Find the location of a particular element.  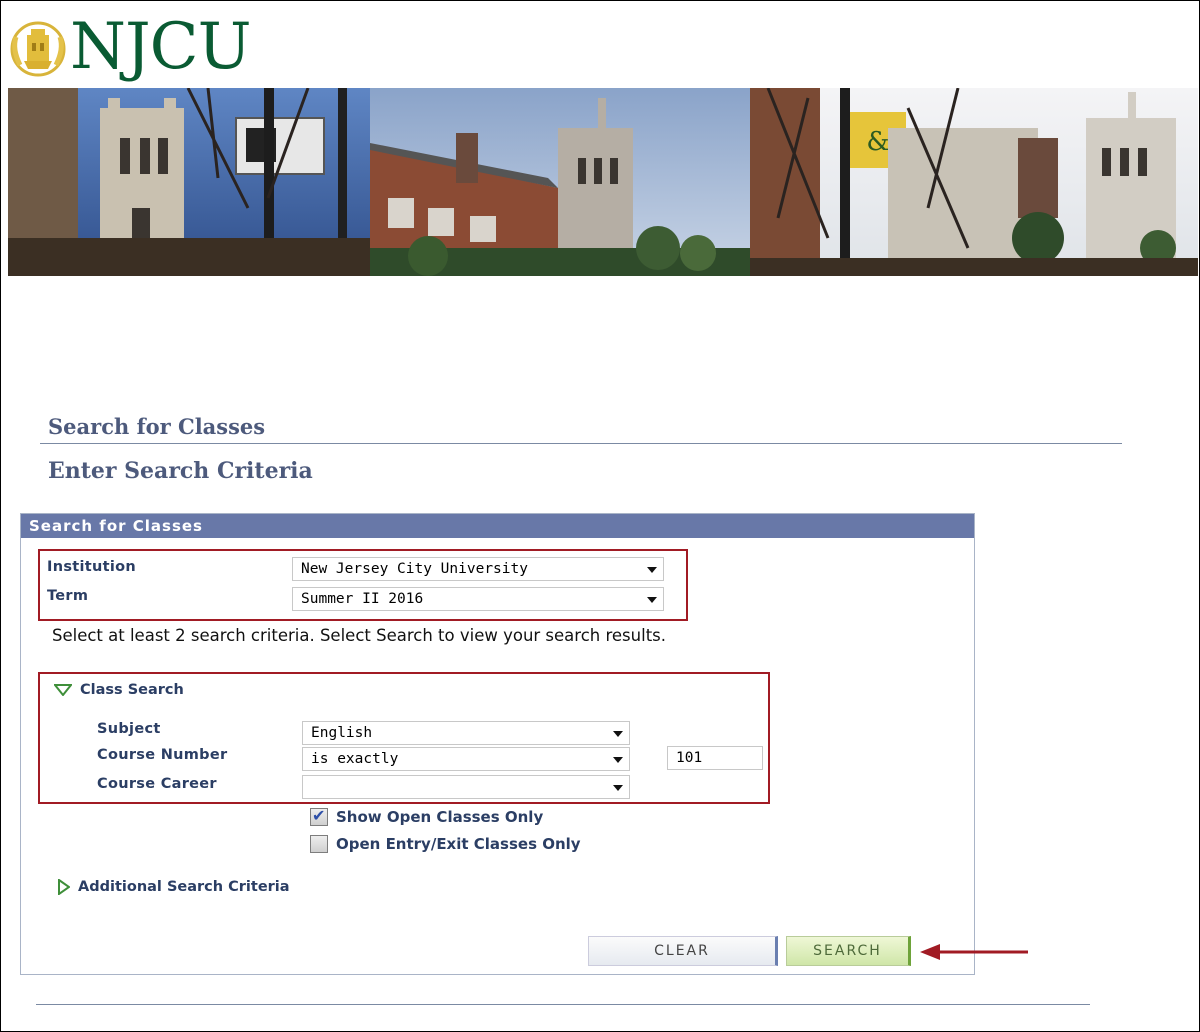

panel-header: Search for Classes is located at coordinates (497, 526).